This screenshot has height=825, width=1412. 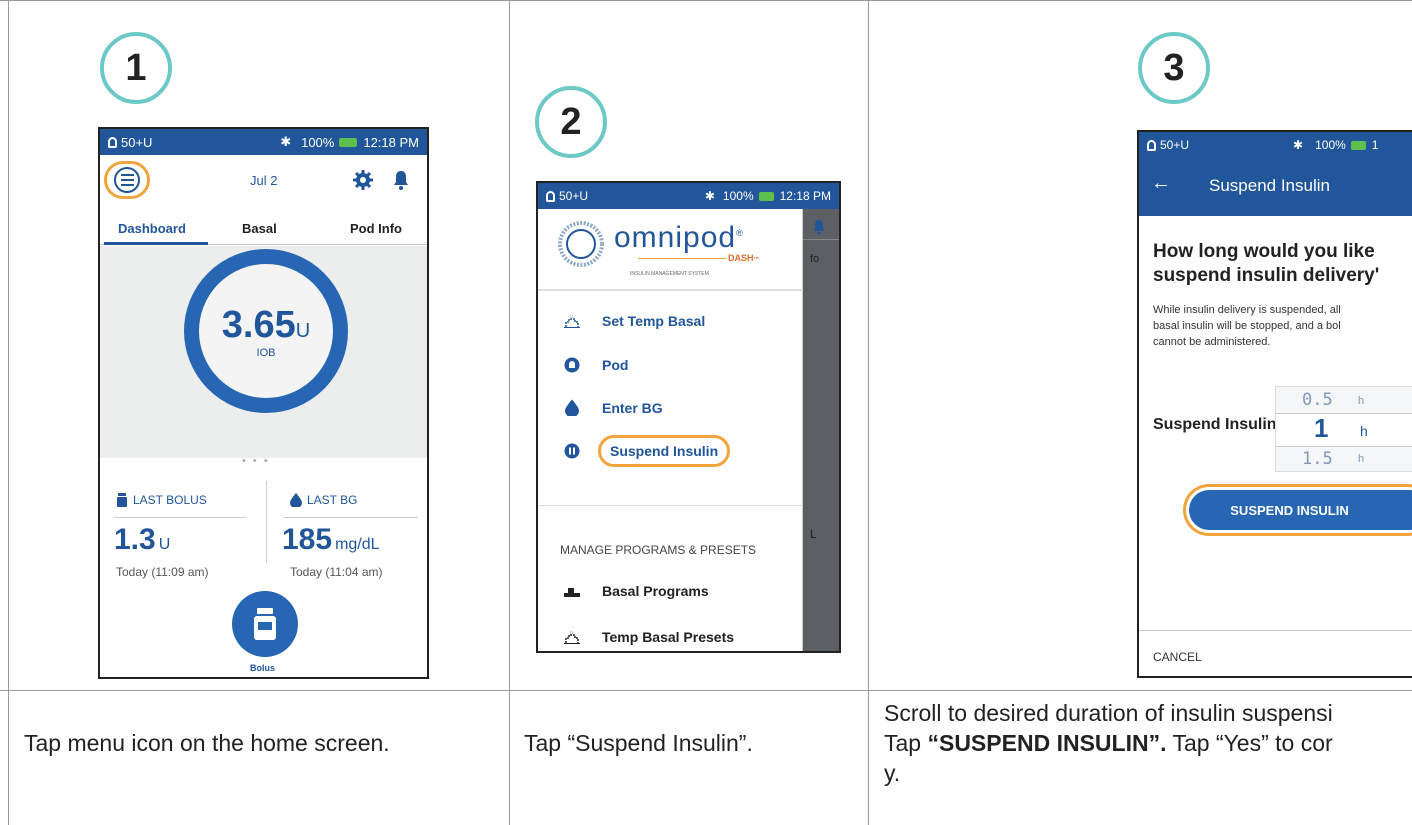 I want to click on stats-divider, so click(x=266, y=522).